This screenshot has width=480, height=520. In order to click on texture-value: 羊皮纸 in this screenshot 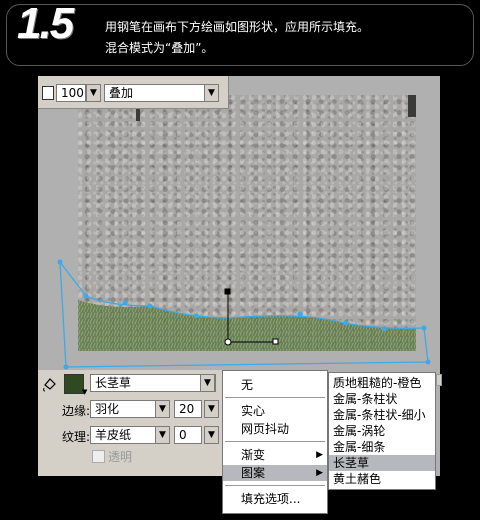, I will do `click(113, 435)`.